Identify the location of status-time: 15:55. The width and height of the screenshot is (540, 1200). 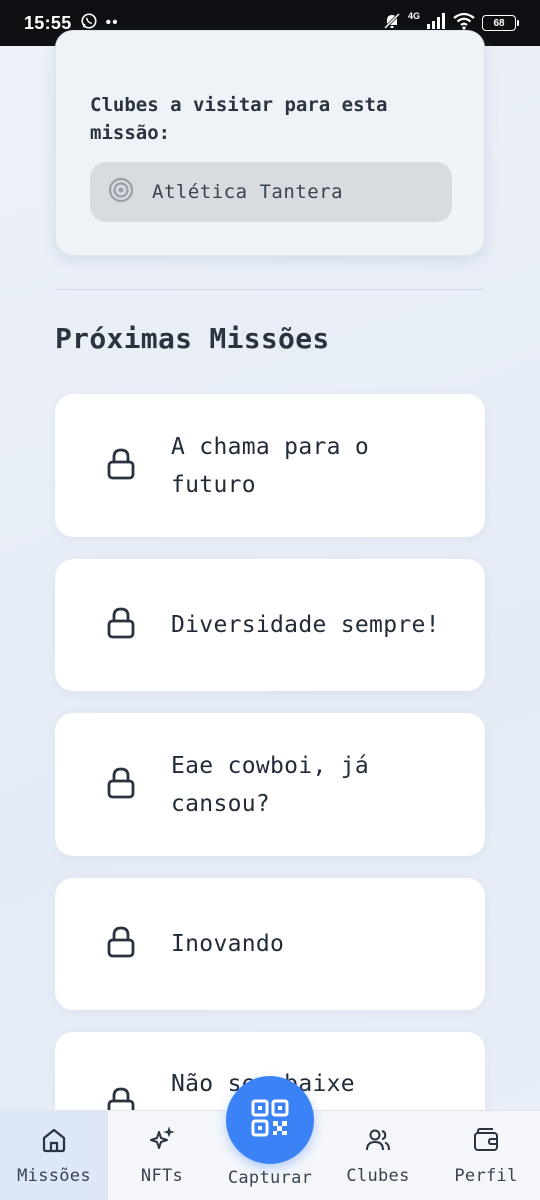
(48, 22).